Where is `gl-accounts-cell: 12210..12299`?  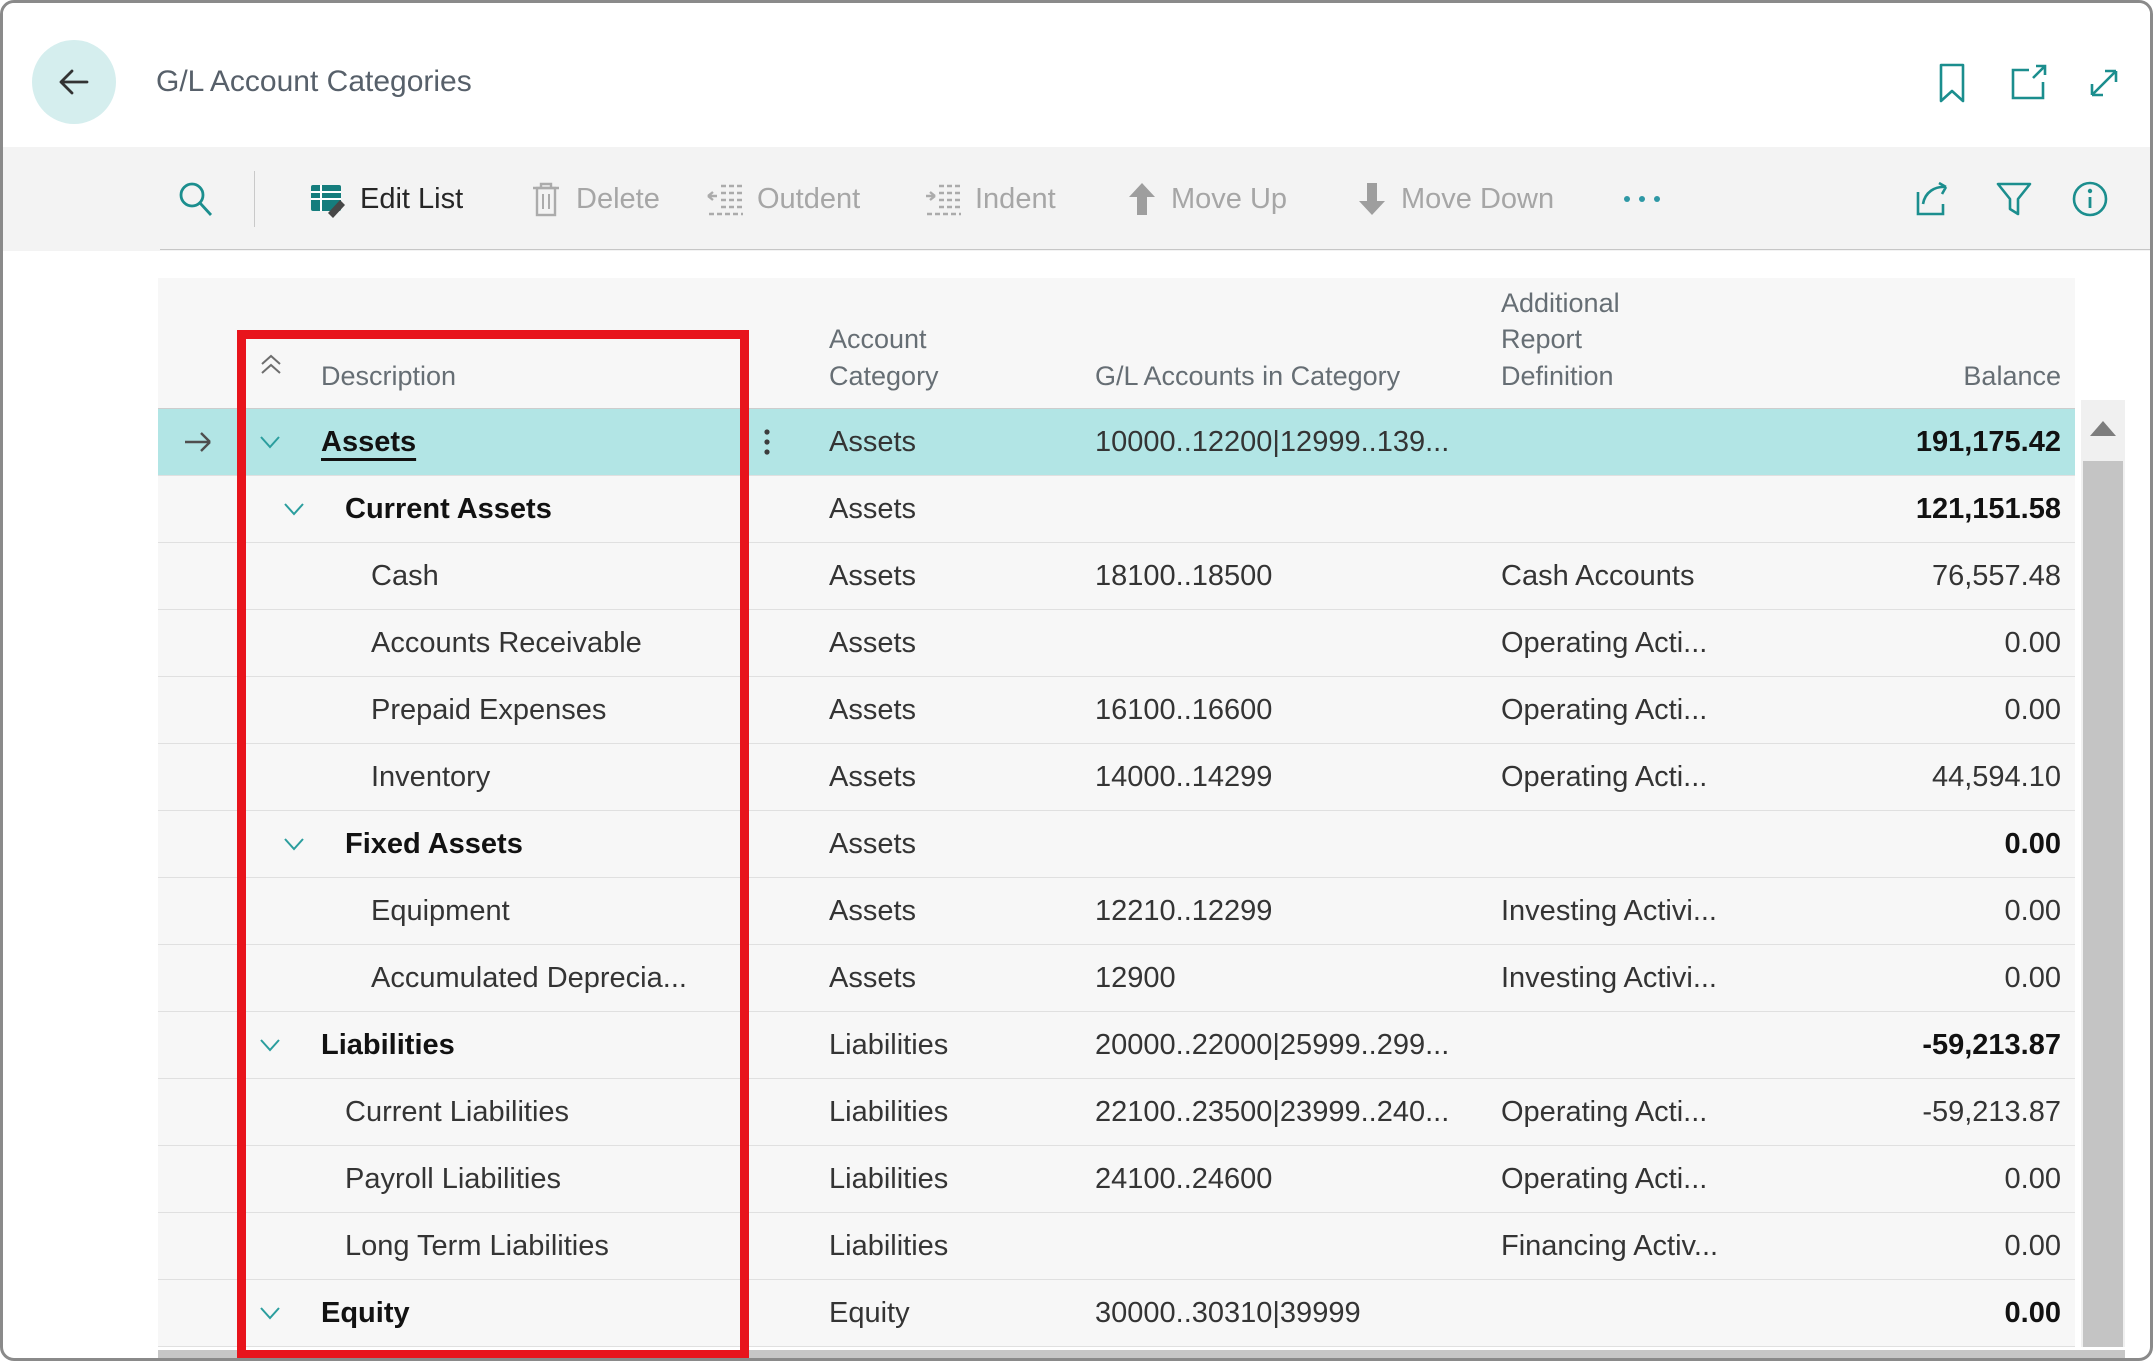 gl-accounts-cell: 12210..12299 is located at coordinates (1298, 911).